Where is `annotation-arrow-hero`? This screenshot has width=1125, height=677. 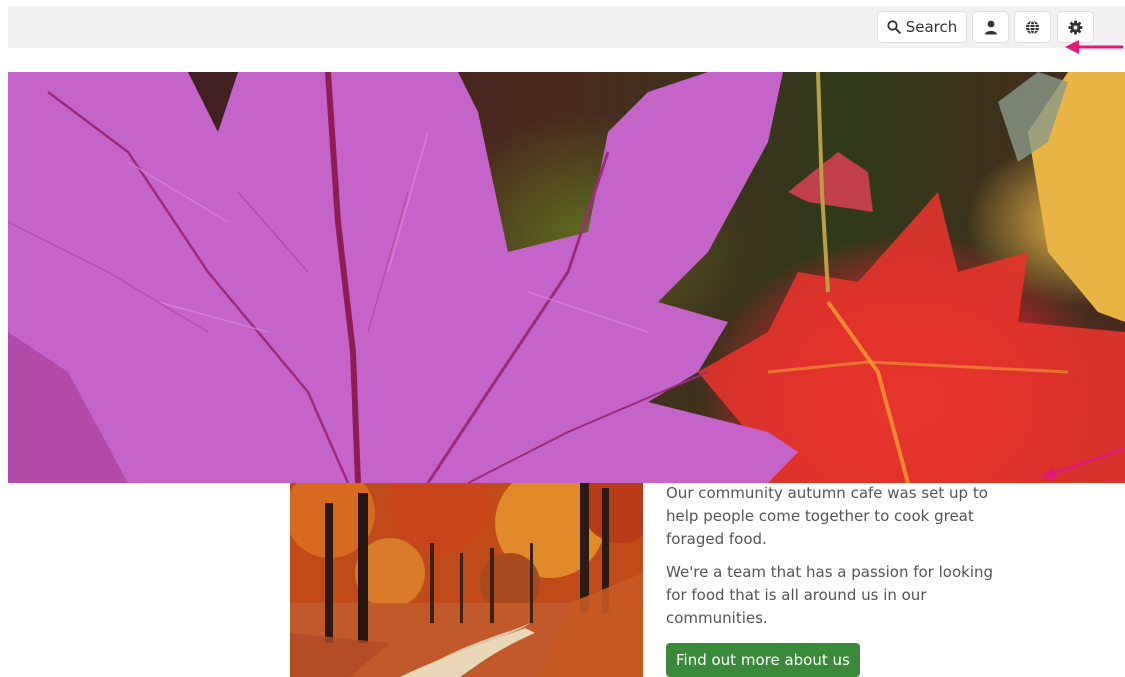 annotation-arrow-hero is located at coordinates (1082, 463).